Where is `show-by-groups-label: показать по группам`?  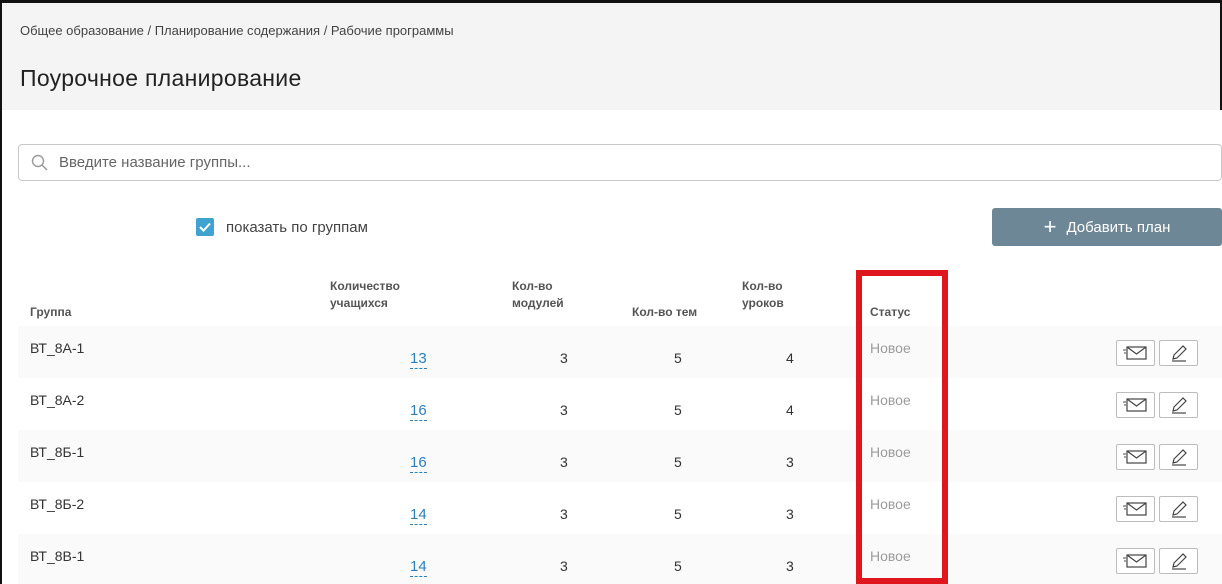
show-by-groups-label: показать по группам is located at coordinates (297, 227).